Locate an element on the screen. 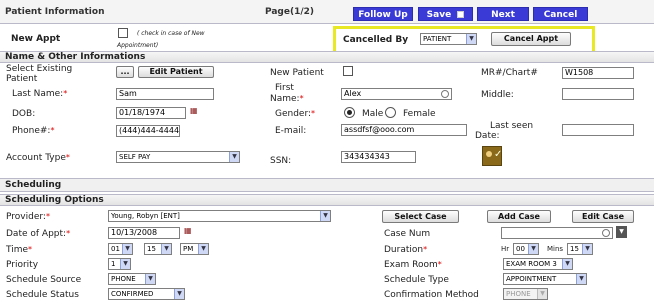 The image size is (654, 305). gender-label: Gender:* is located at coordinates (295, 114).